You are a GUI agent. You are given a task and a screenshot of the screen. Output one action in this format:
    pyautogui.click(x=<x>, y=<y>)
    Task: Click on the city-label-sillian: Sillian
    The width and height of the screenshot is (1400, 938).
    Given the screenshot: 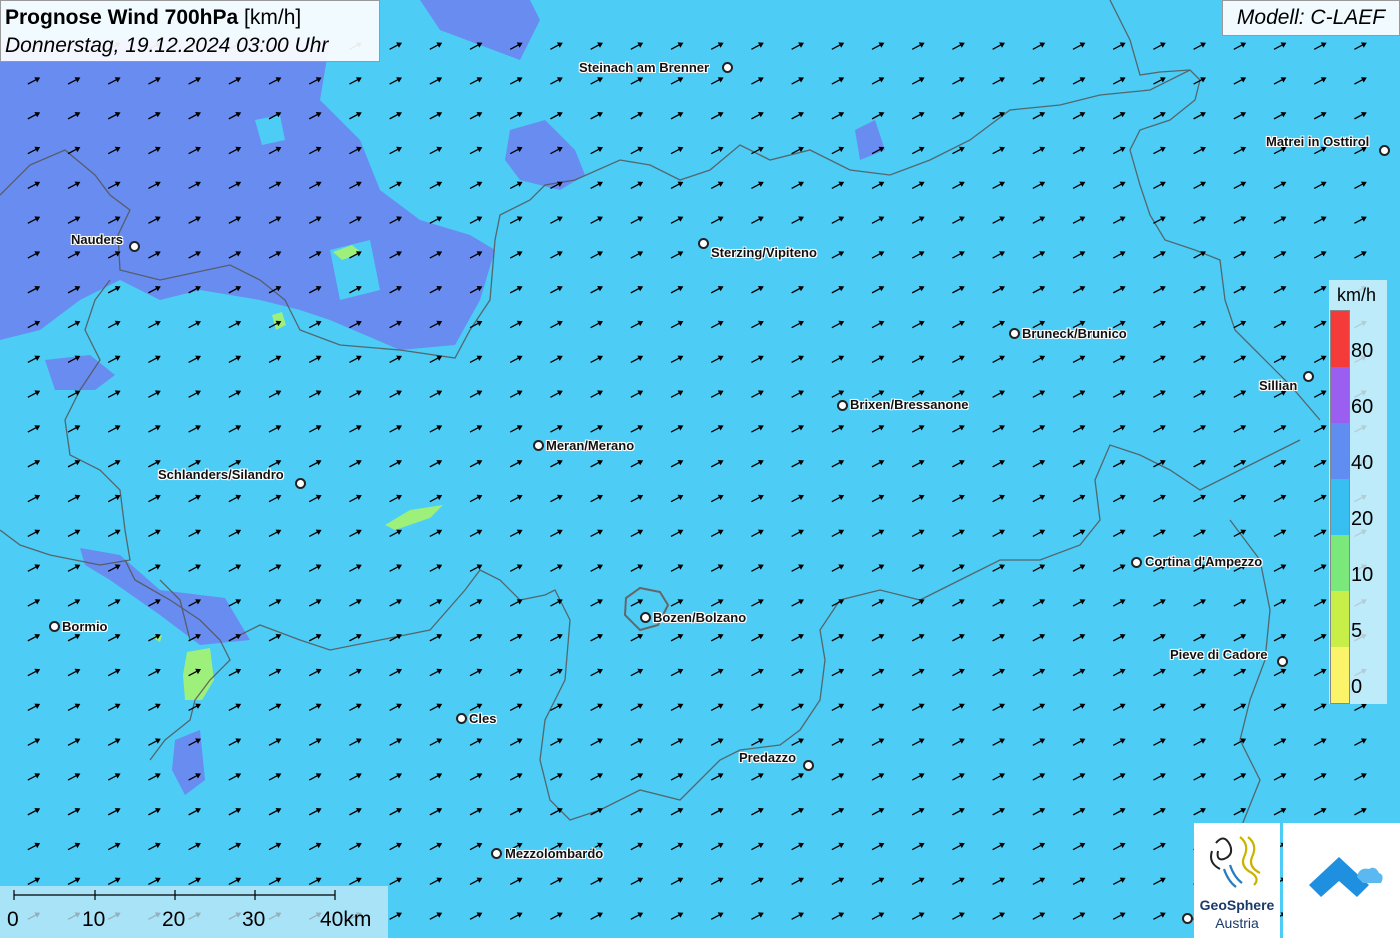 What is the action you would take?
    pyautogui.click(x=1278, y=385)
    